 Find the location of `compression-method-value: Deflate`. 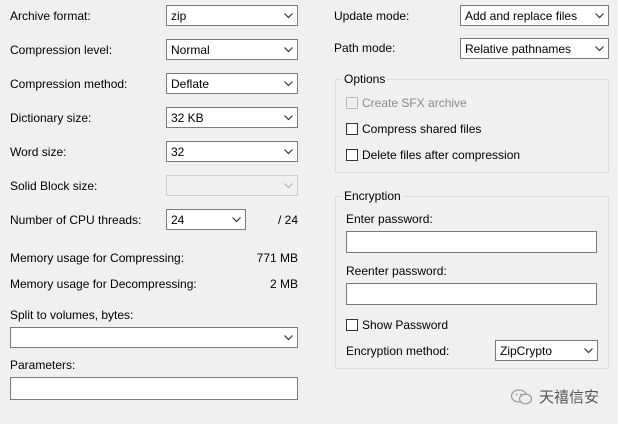

compression-method-value: Deflate is located at coordinates (190, 84).